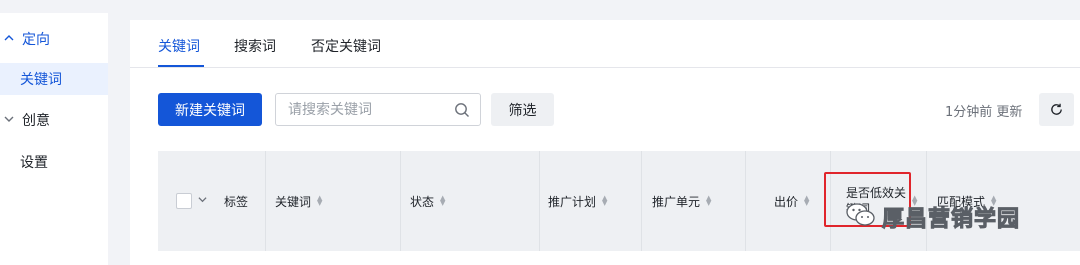 This screenshot has height=265, width=1080. What do you see at coordinates (210, 109) in the screenshot?
I see `new-keyword-button: 新建关键词` at bounding box center [210, 109].